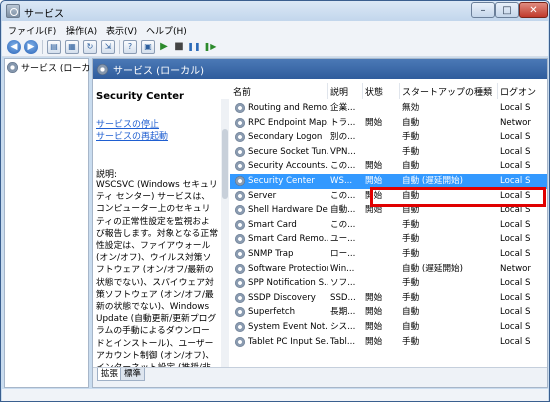  Describe the element at coordinates (388, 181) in the screenshot. I see `table-row: Security Center WS... 開始 自動 (遅延開始) Local S` at that location.